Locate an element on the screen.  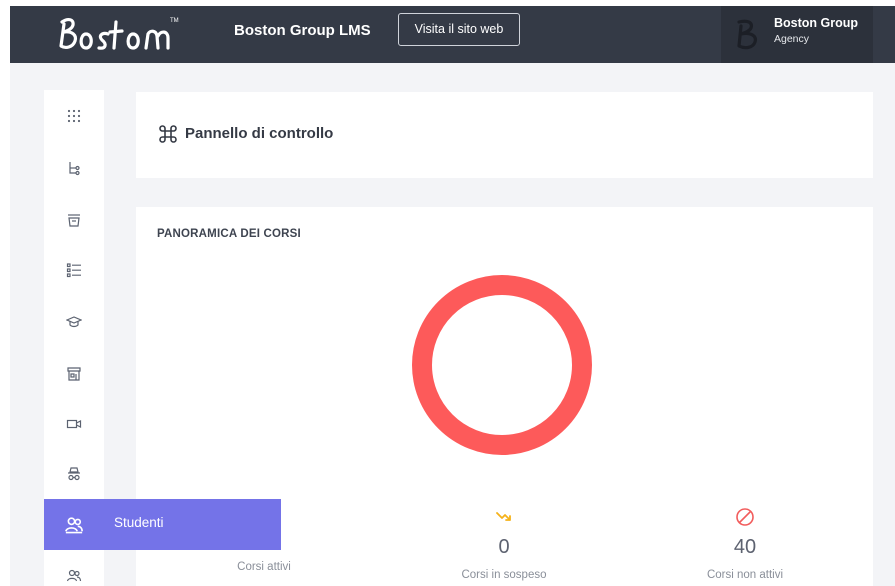
boston-logo: TM is located at coordinates (143, 34).